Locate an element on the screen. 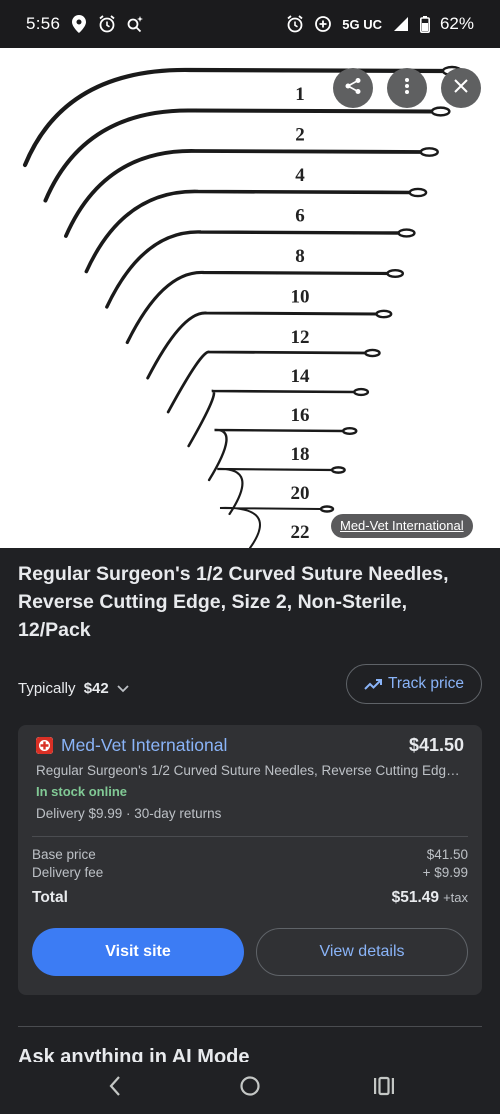 The width and height of the screenshot is (500, 1114). needle-size-label: 4 is located at coordinates (300, 175).